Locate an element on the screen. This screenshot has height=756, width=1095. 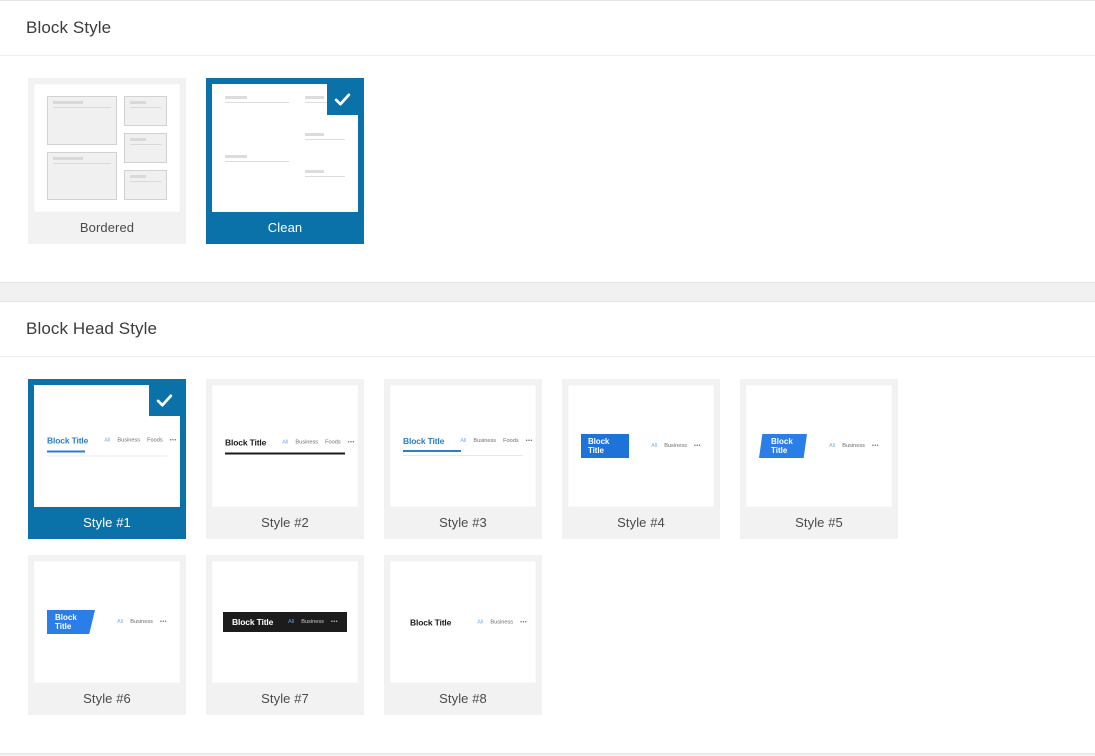
block-head-style-header: Block Head Style is located at coordinates (547, 329).